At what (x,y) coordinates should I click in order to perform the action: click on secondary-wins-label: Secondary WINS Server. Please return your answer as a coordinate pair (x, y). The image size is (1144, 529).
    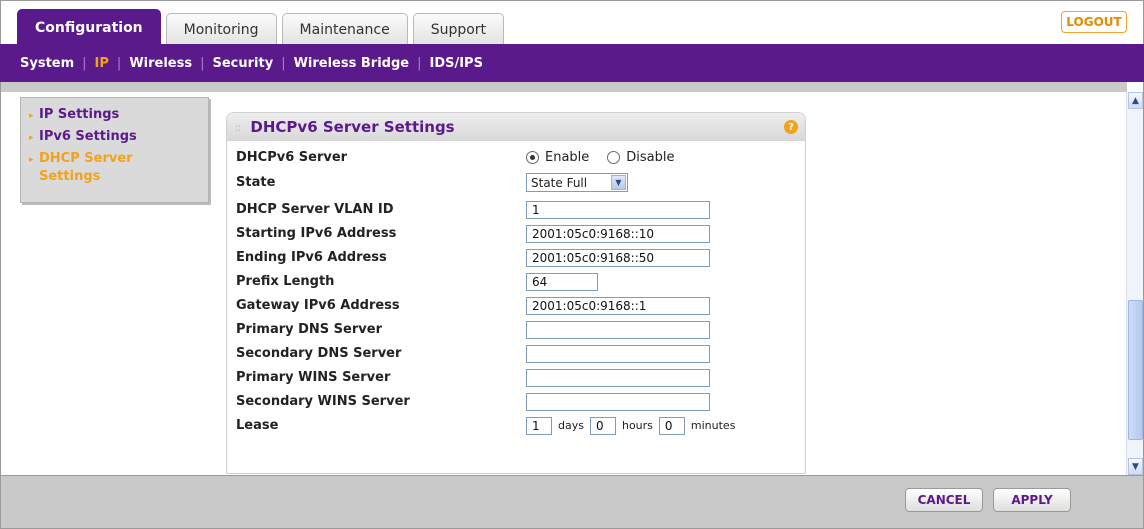
    Looking at the image, I should click on (323, 401).